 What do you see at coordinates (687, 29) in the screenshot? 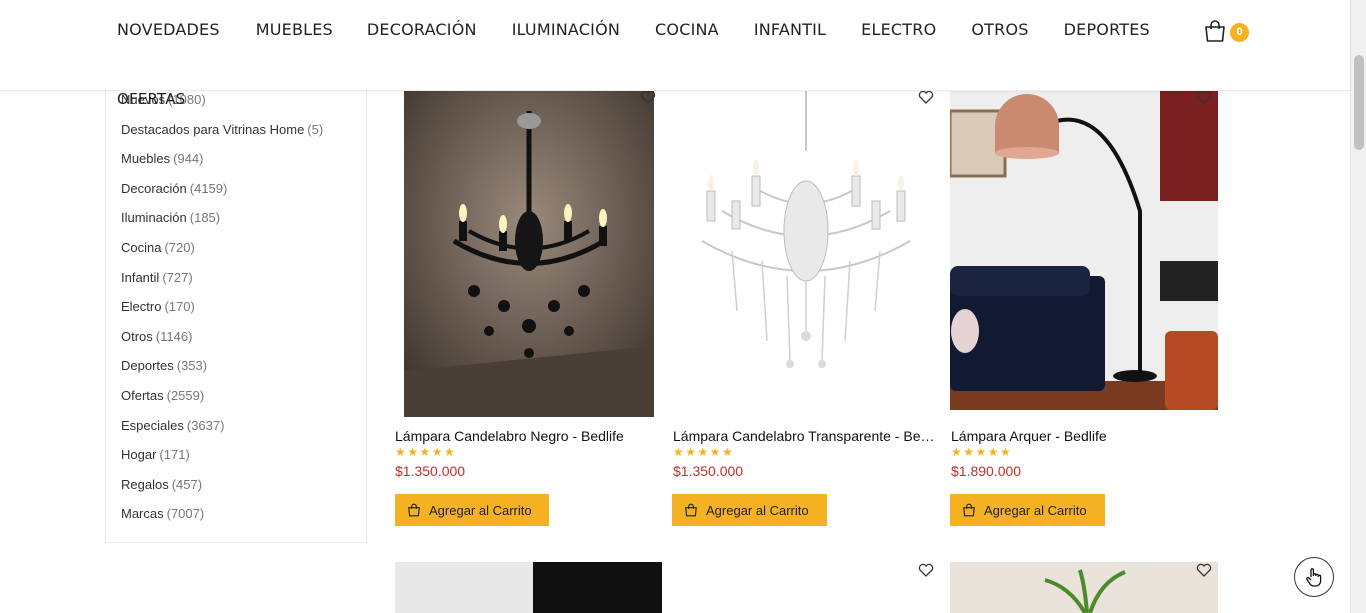
I see `nav-item-cocina: COCINA` at bounding box center [687, 29].